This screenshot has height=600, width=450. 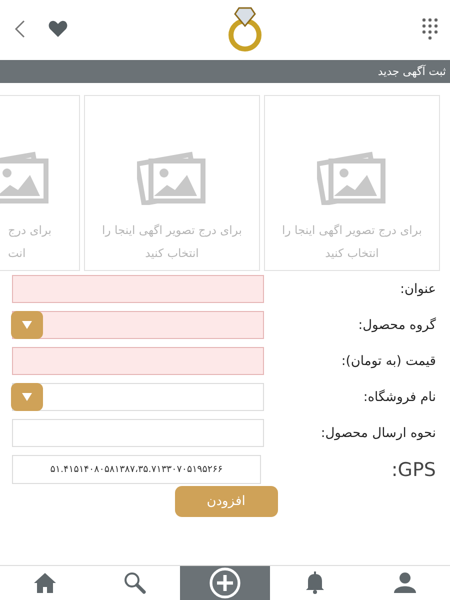 I want to click on add-button: افزودن, so click(x=226, y=501).